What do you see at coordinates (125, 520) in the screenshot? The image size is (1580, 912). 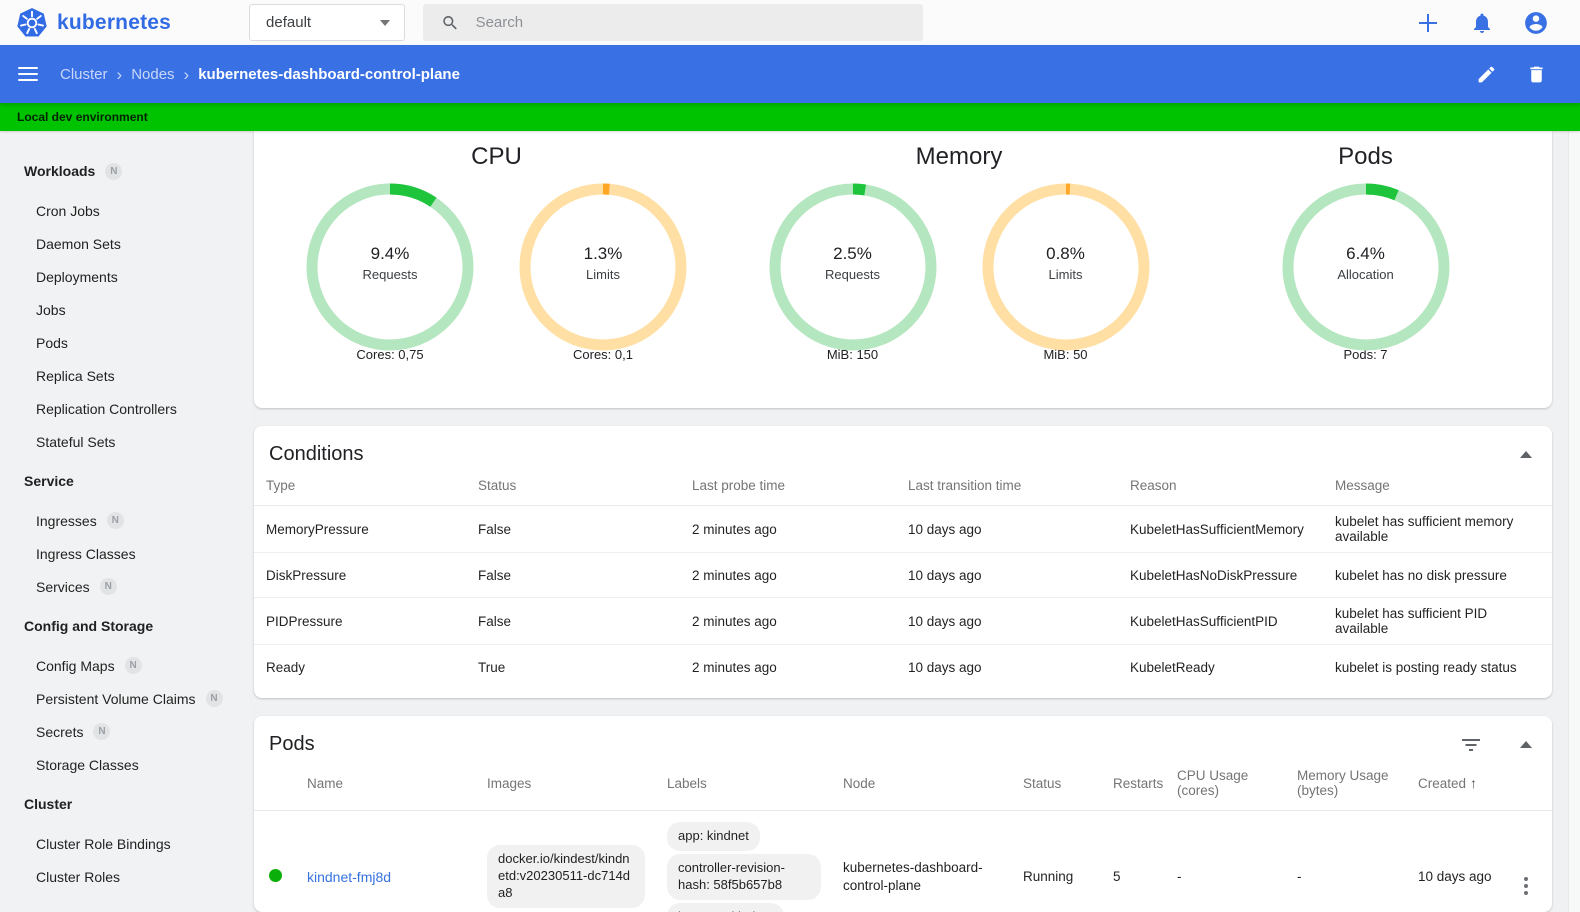 I see `sidebar-item-ingresses: Ingresses N` at bounding box center [125, 520].